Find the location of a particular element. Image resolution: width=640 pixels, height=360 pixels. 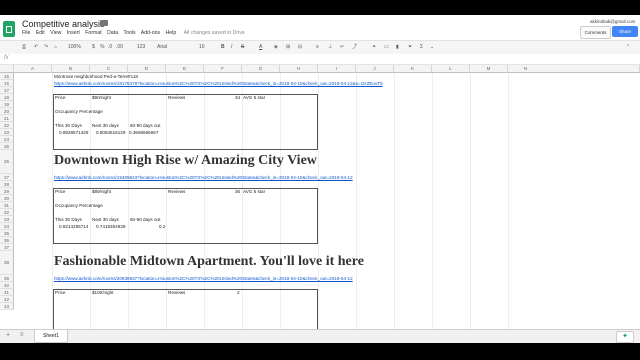

row-header: 23 is located at coordinates (7, 132).